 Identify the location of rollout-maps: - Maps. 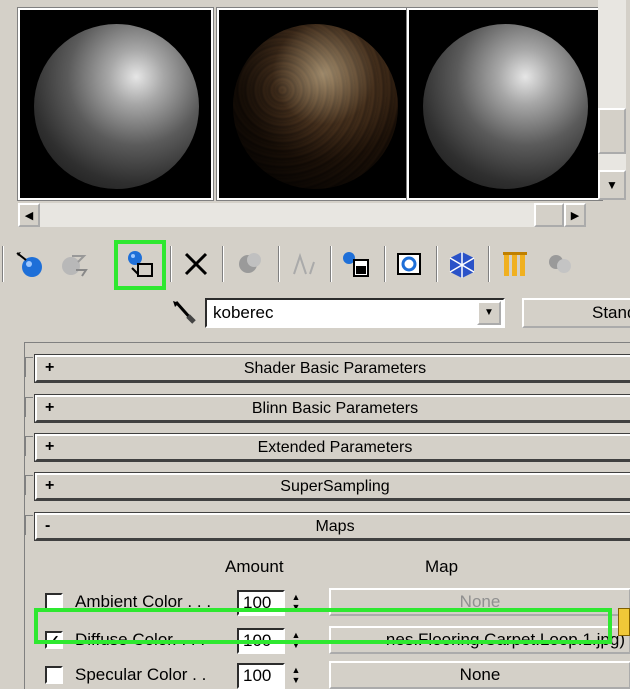
(332, 526).